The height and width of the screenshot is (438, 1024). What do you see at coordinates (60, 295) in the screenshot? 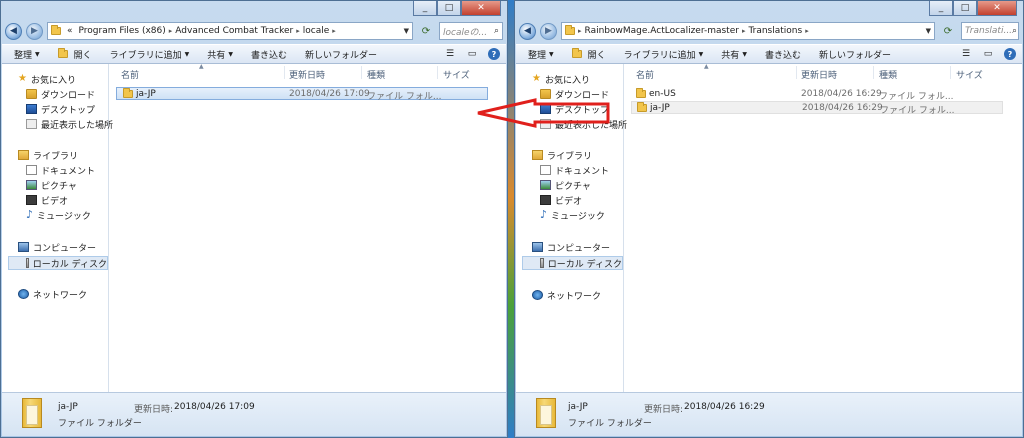
I see `nav-label: ネットワーク` at bounding box center [60, 295].